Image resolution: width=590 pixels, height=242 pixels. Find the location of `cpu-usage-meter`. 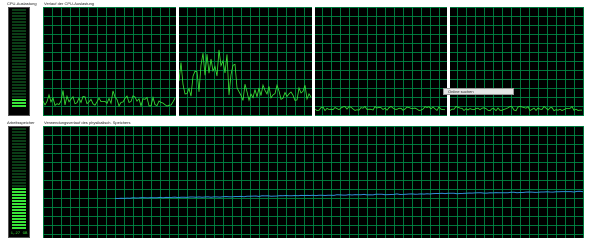

cpu-usage-meter is located at coordinates (19, 61).